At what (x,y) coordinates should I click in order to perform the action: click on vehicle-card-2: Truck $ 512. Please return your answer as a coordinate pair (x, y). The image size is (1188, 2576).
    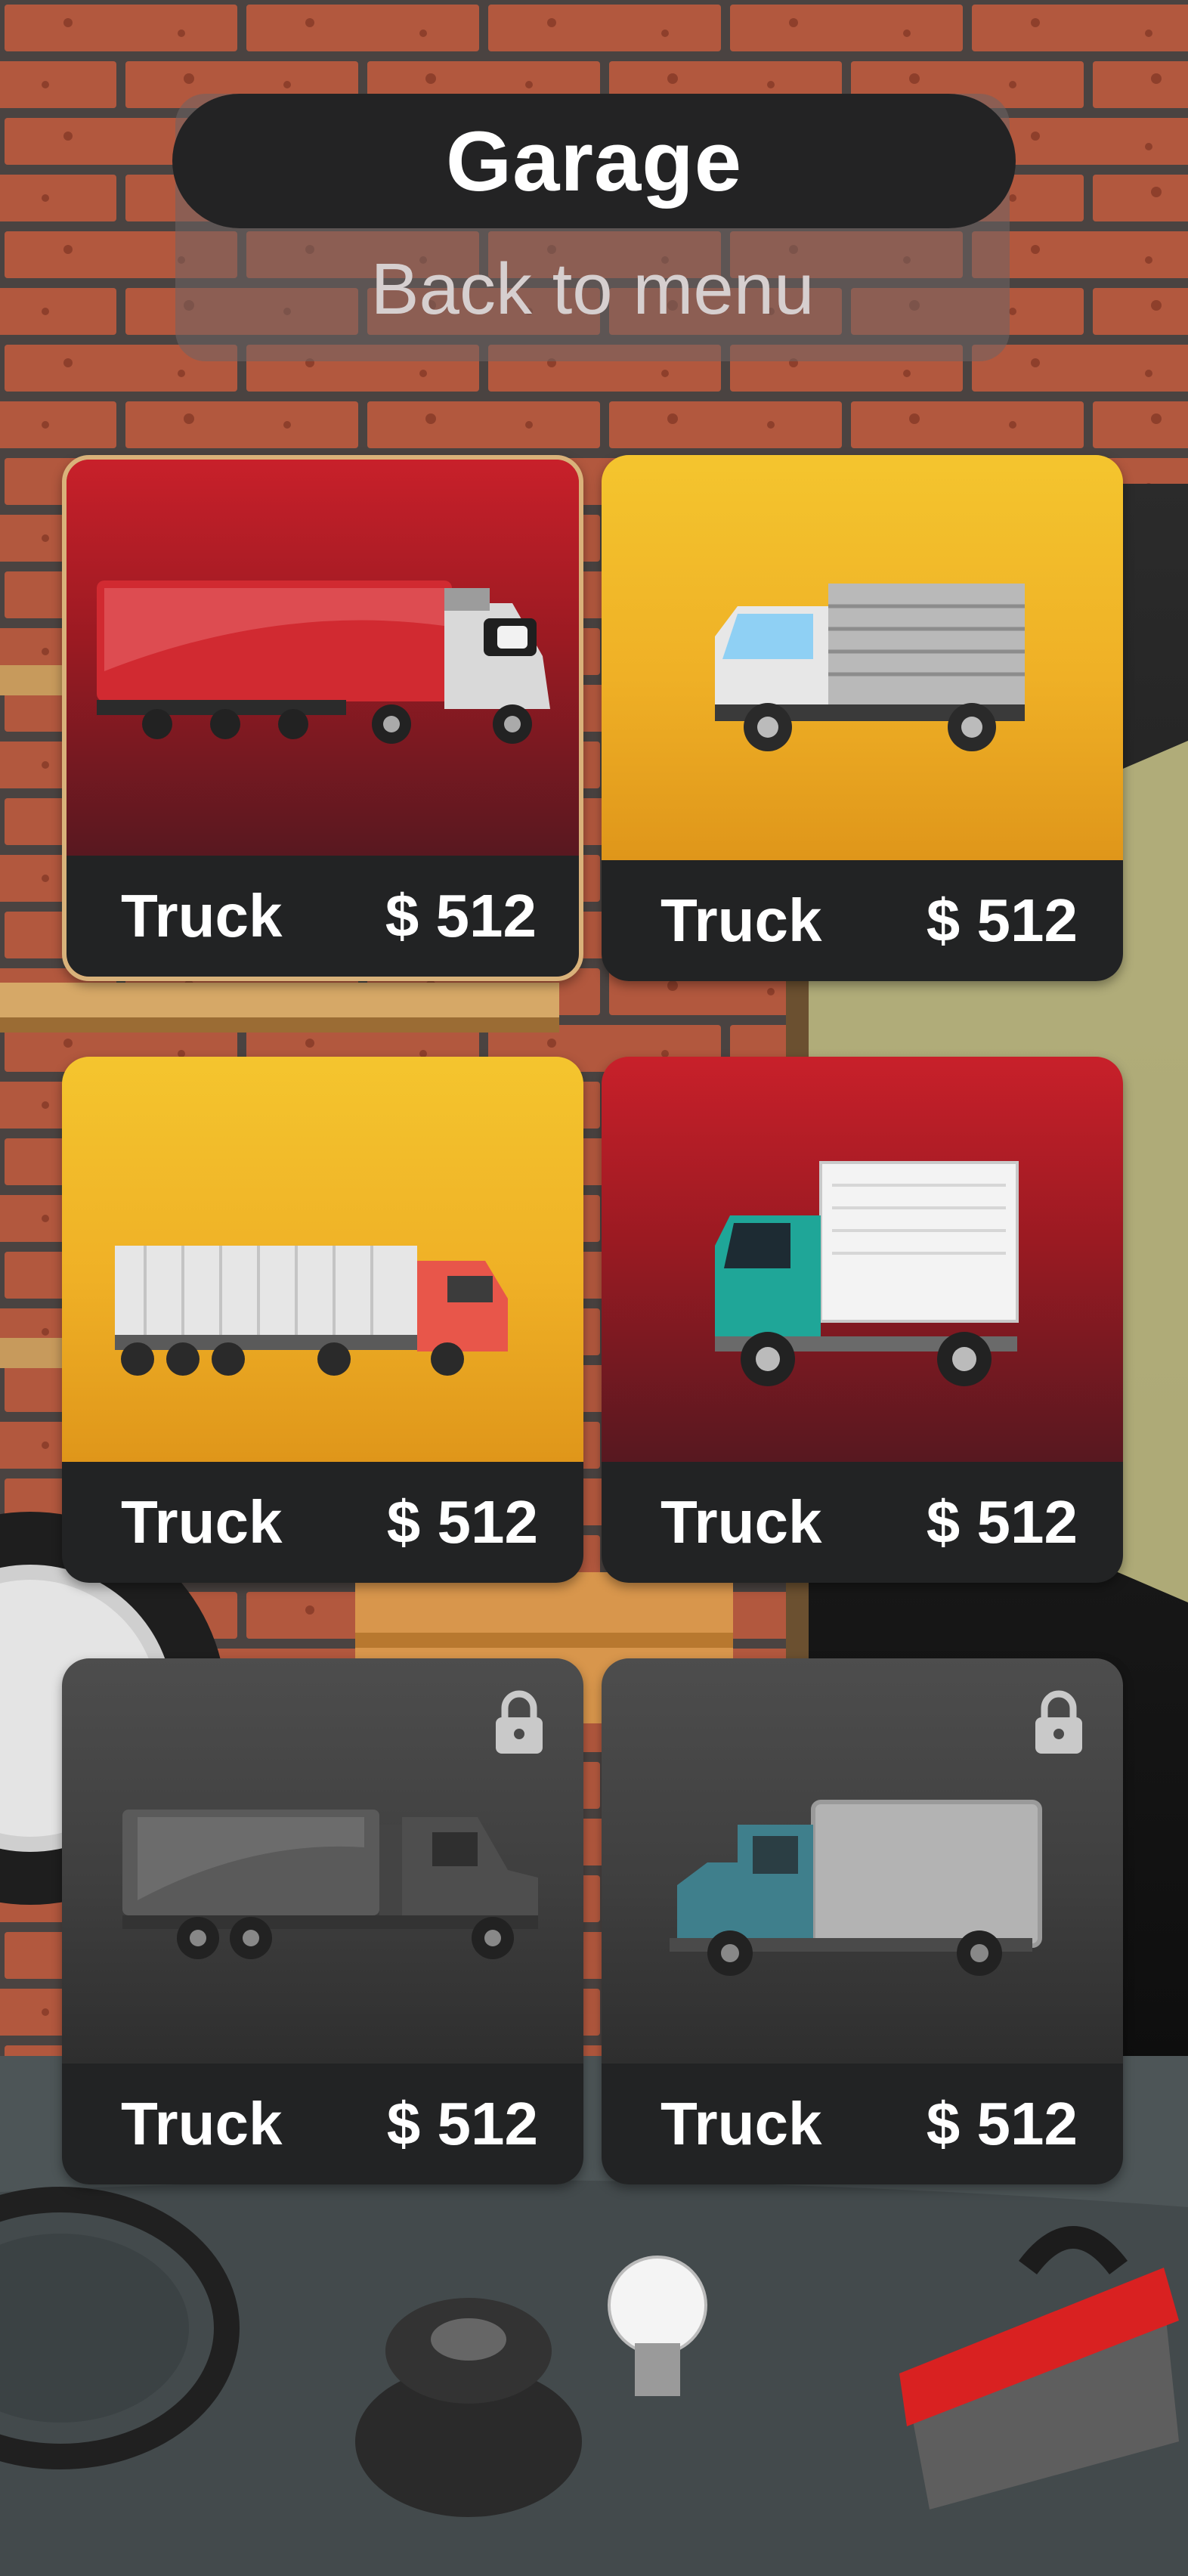
    Looking at the image, I should click on (862, 718).